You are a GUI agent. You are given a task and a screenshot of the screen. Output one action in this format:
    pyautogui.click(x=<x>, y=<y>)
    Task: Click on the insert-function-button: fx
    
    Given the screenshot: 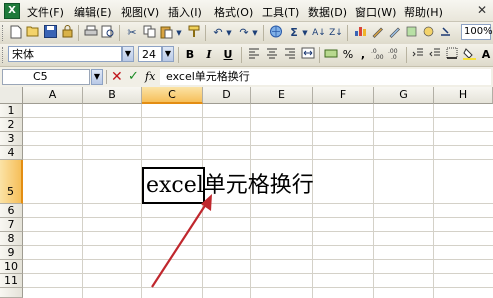 What is the action you would take?
    pyautogui.click(x=150, y=76)
    